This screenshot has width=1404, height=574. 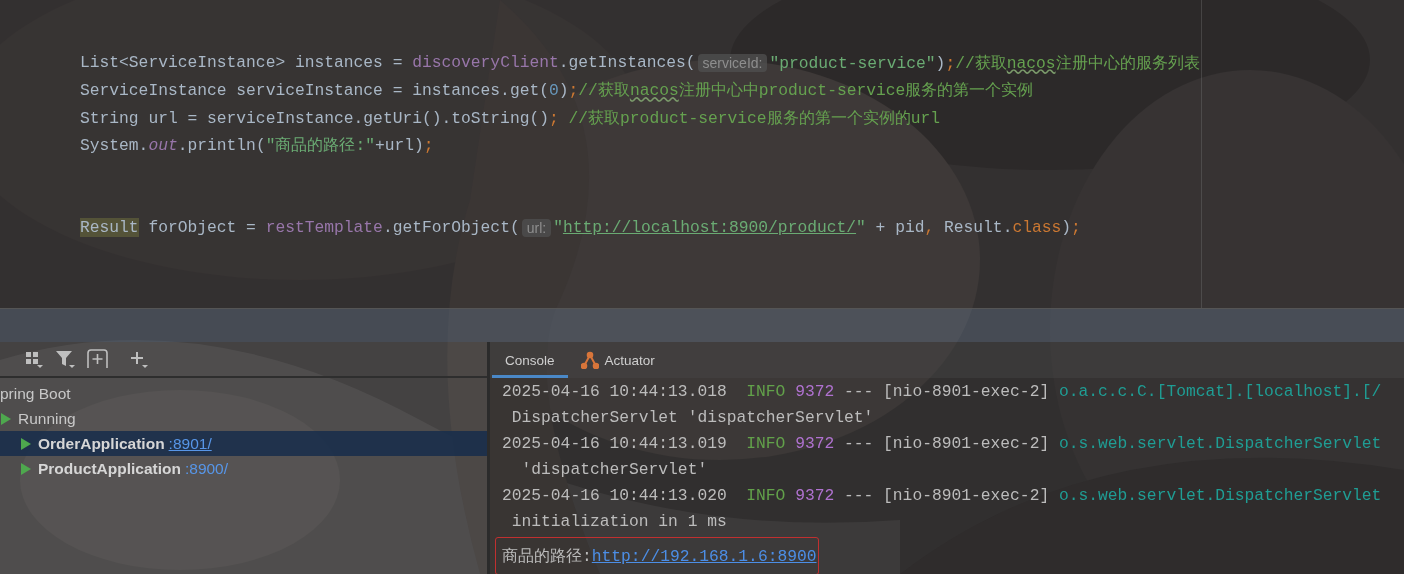 I want to click on console-text: 商品的路径:, so click(x=547, y=556).